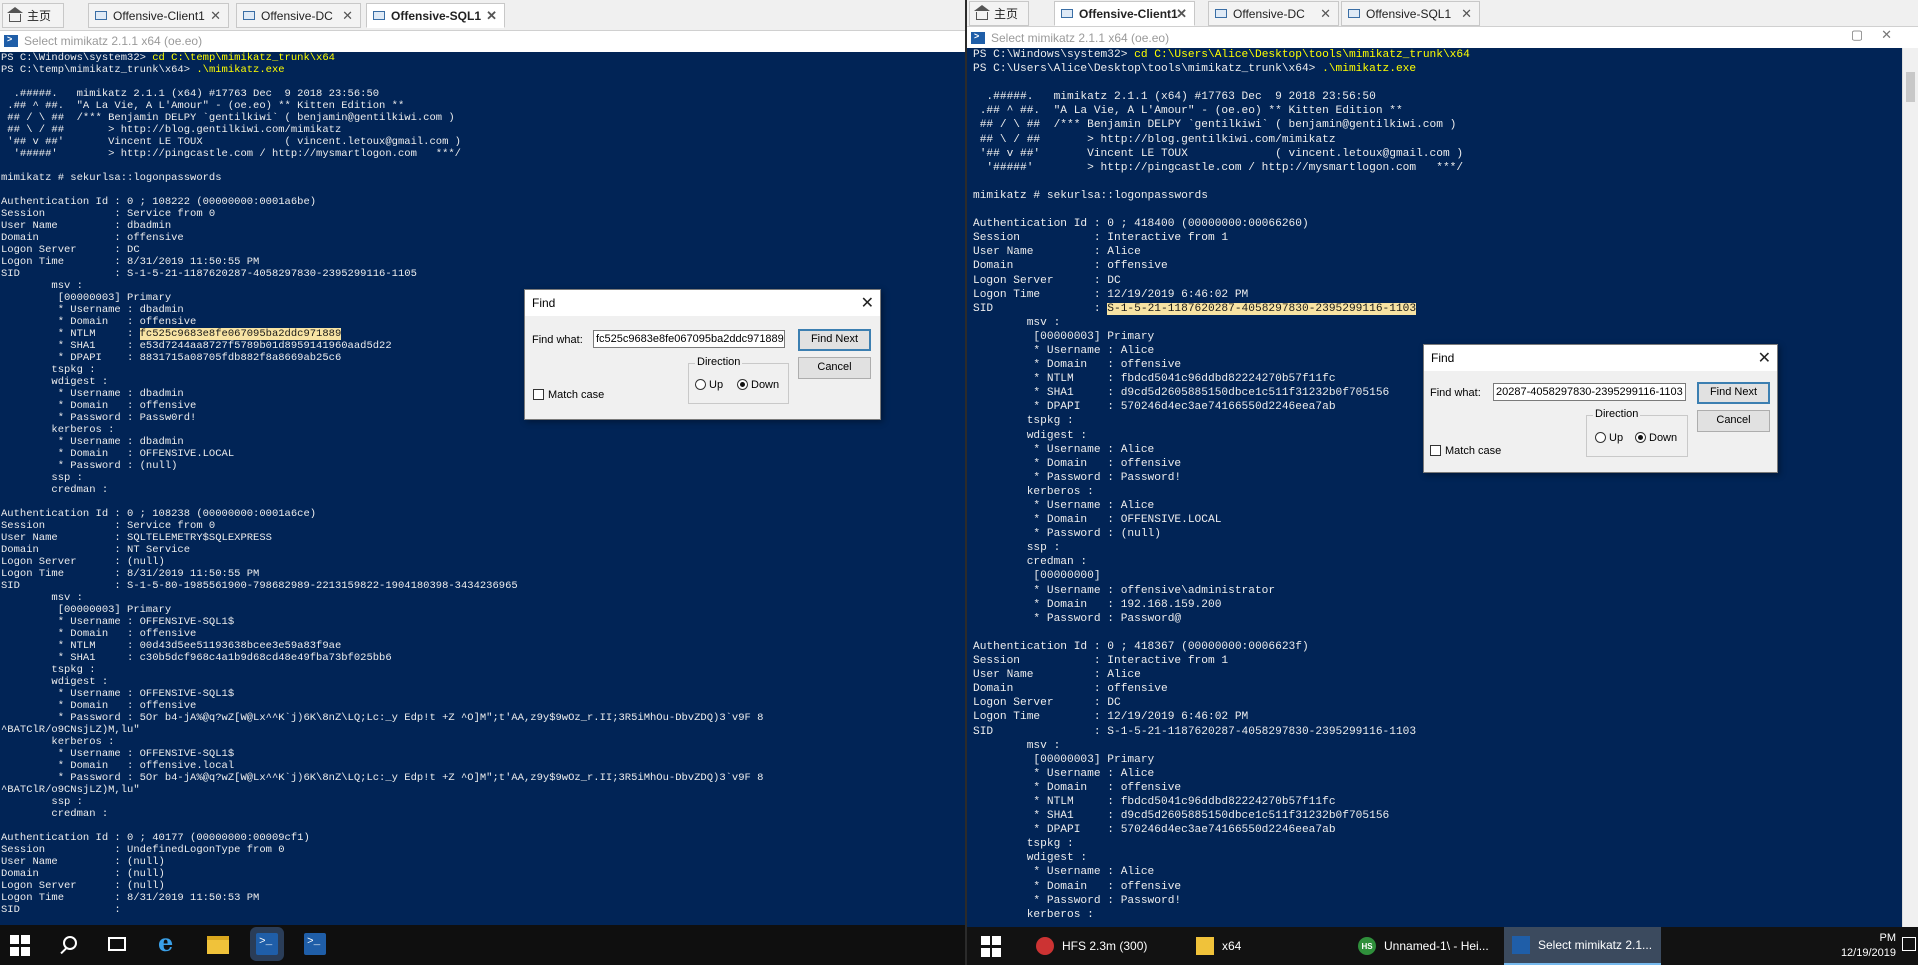  I want to click on task-view-icon, so click(117, 944).